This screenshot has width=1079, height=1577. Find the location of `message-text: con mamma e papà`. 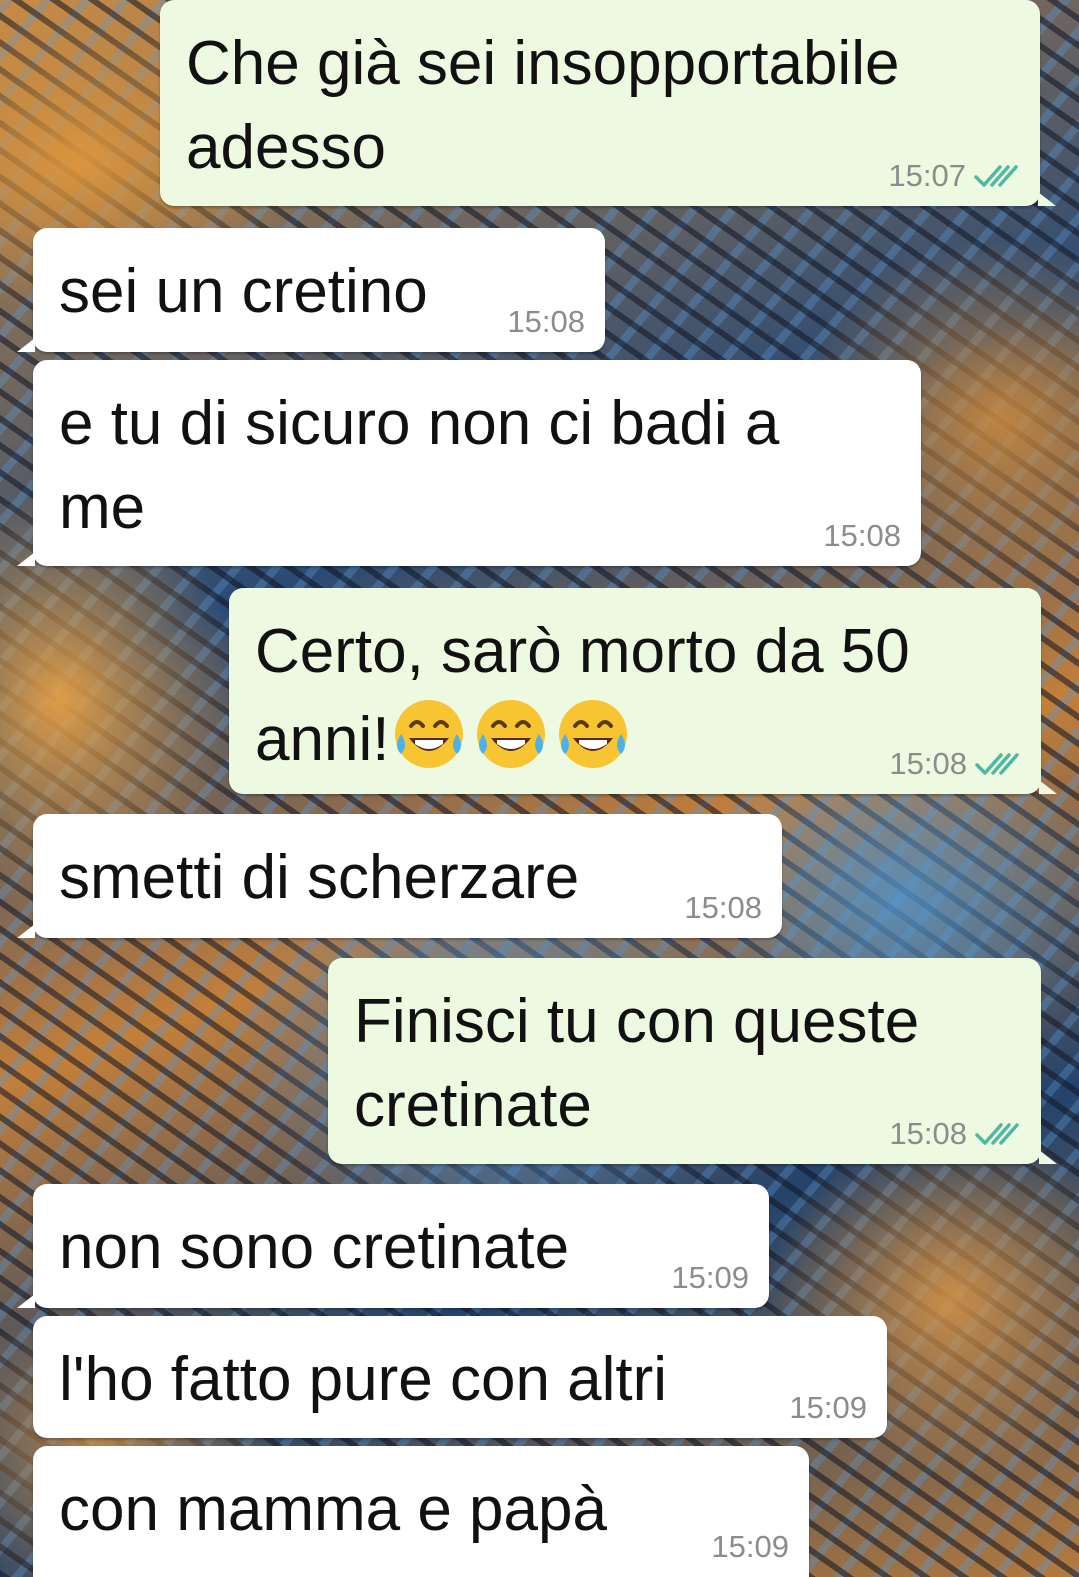

message-text: con mamma e papà is located at coordinates (333, 1509).